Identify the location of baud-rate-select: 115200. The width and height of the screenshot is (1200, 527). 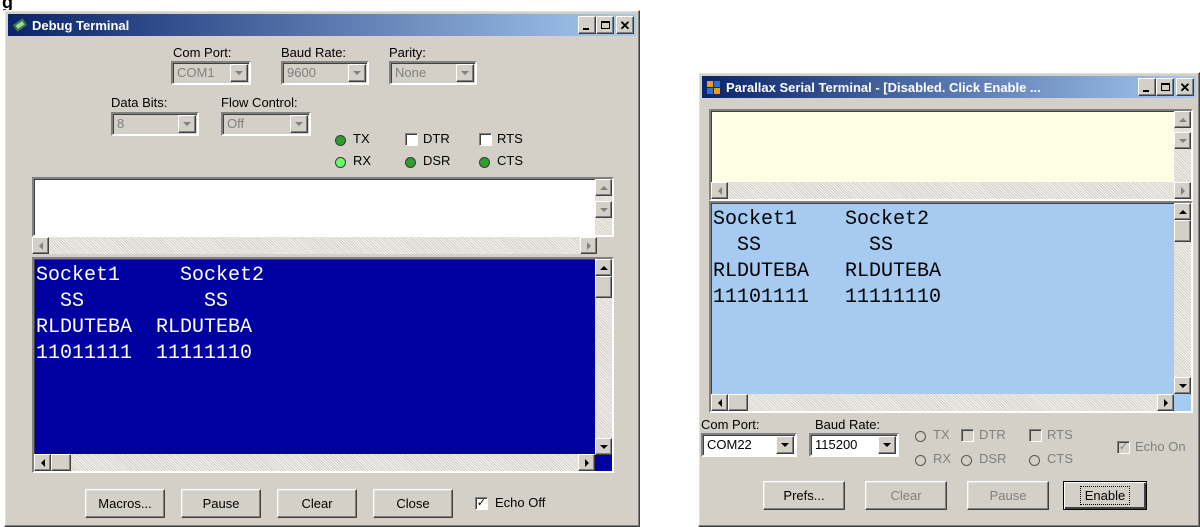
(854, 445).